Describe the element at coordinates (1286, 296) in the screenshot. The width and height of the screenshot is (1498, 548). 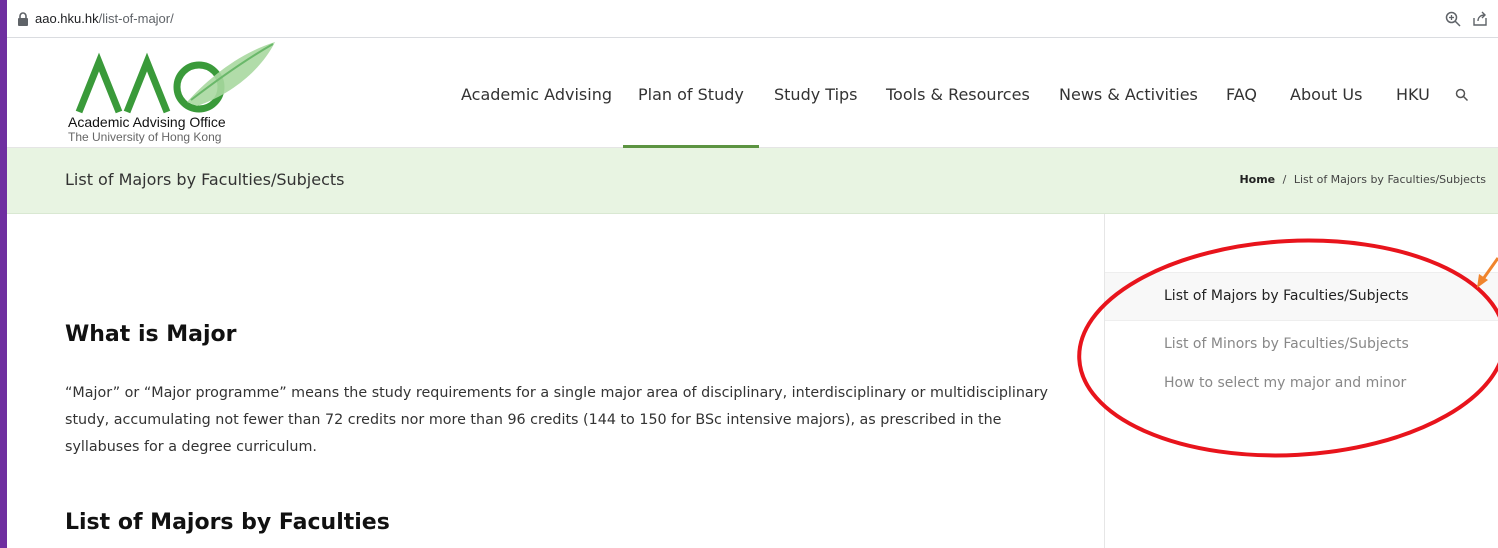
I see `sidebar-link-majors: List of Majors by Faculties/Subjects` at that location.